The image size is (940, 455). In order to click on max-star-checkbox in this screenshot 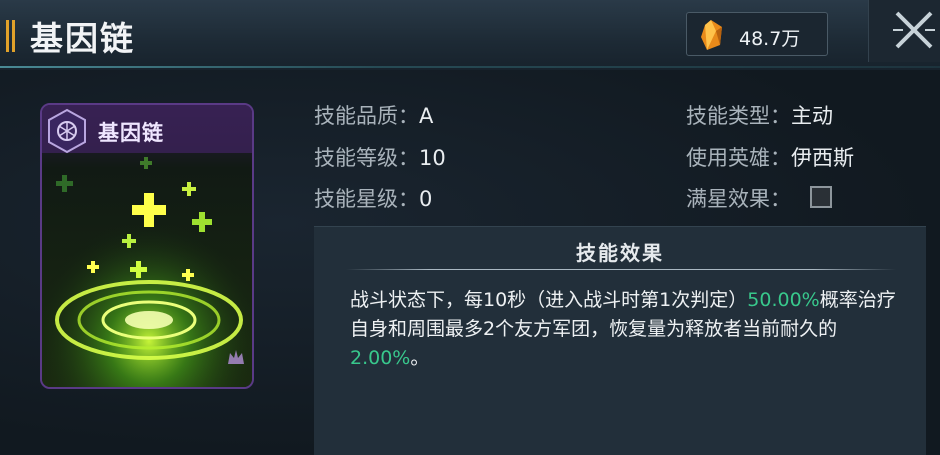, I will do `click(821, 197)`.